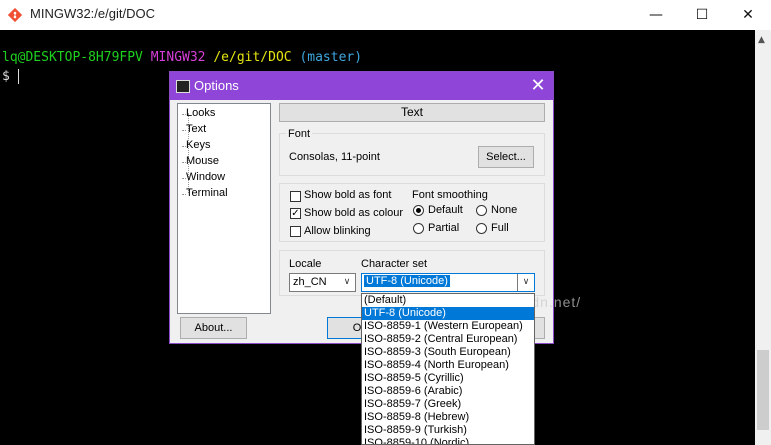  What do you see at coordinates (331, 57) in the screenshot?
I see `prompt-branch: (master)` at bounding box center [331, 57].